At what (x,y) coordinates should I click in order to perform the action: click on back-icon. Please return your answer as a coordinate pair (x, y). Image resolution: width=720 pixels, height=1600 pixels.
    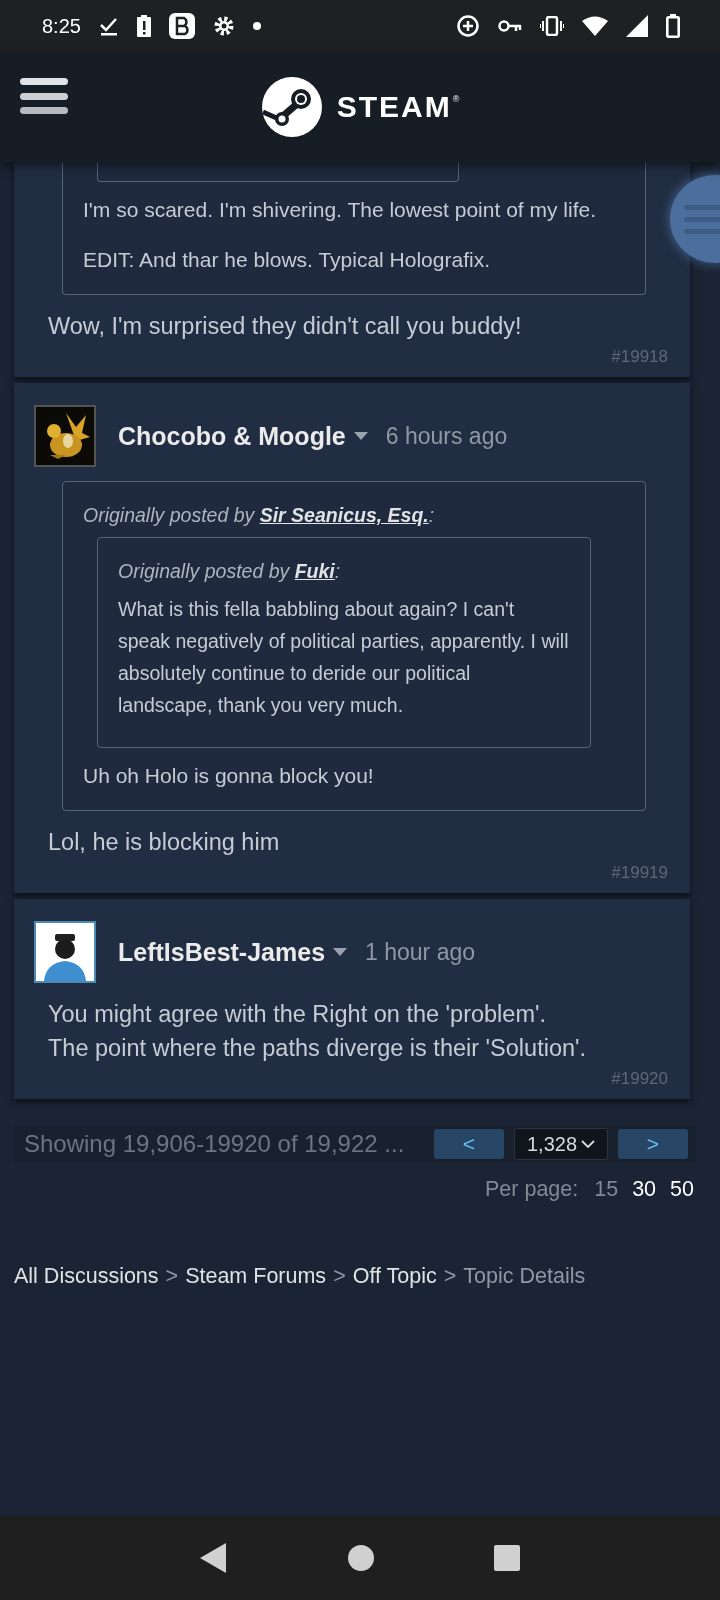
    Looking at the image, I should click on (214, 1558).